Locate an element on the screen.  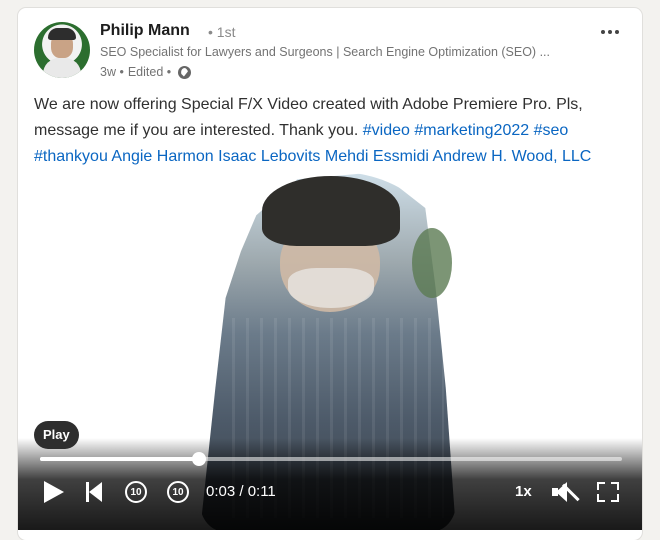
mute-button is located at coordinates (565, 492).